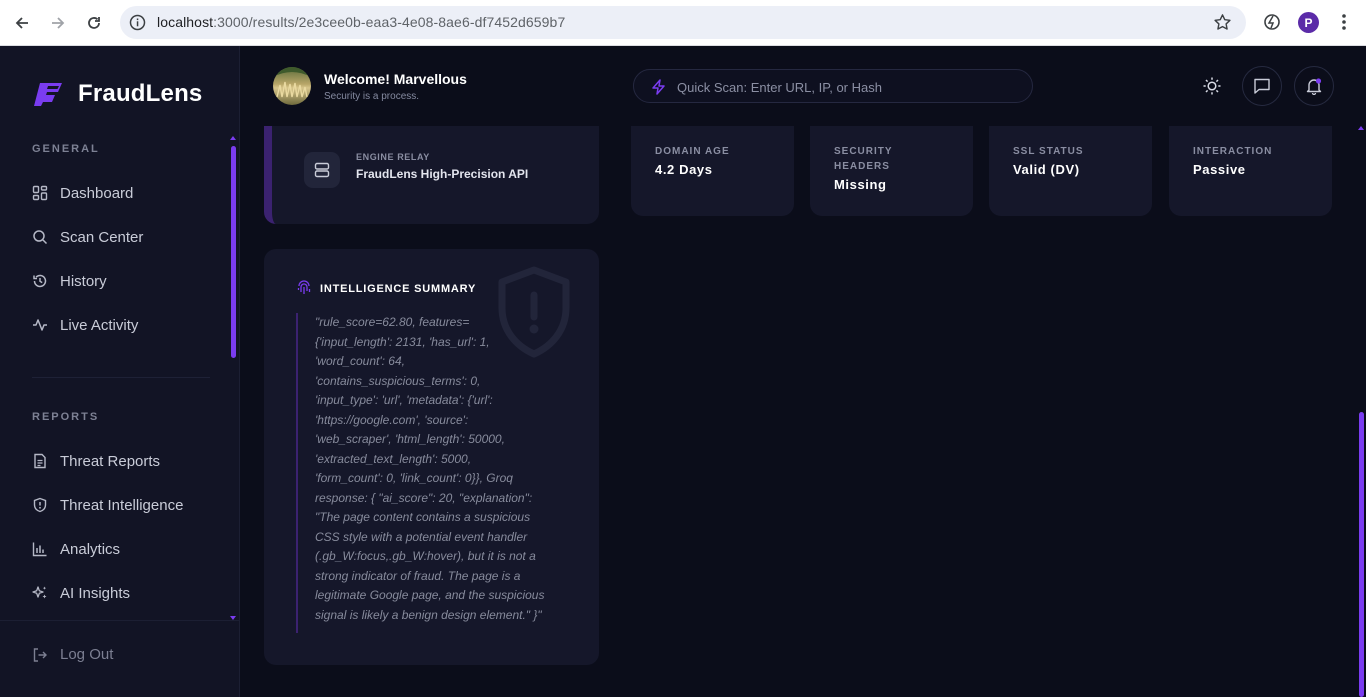 This screenshot has width=1366, height=697. I want to click on shield-alert-icon, so click(40, 505).